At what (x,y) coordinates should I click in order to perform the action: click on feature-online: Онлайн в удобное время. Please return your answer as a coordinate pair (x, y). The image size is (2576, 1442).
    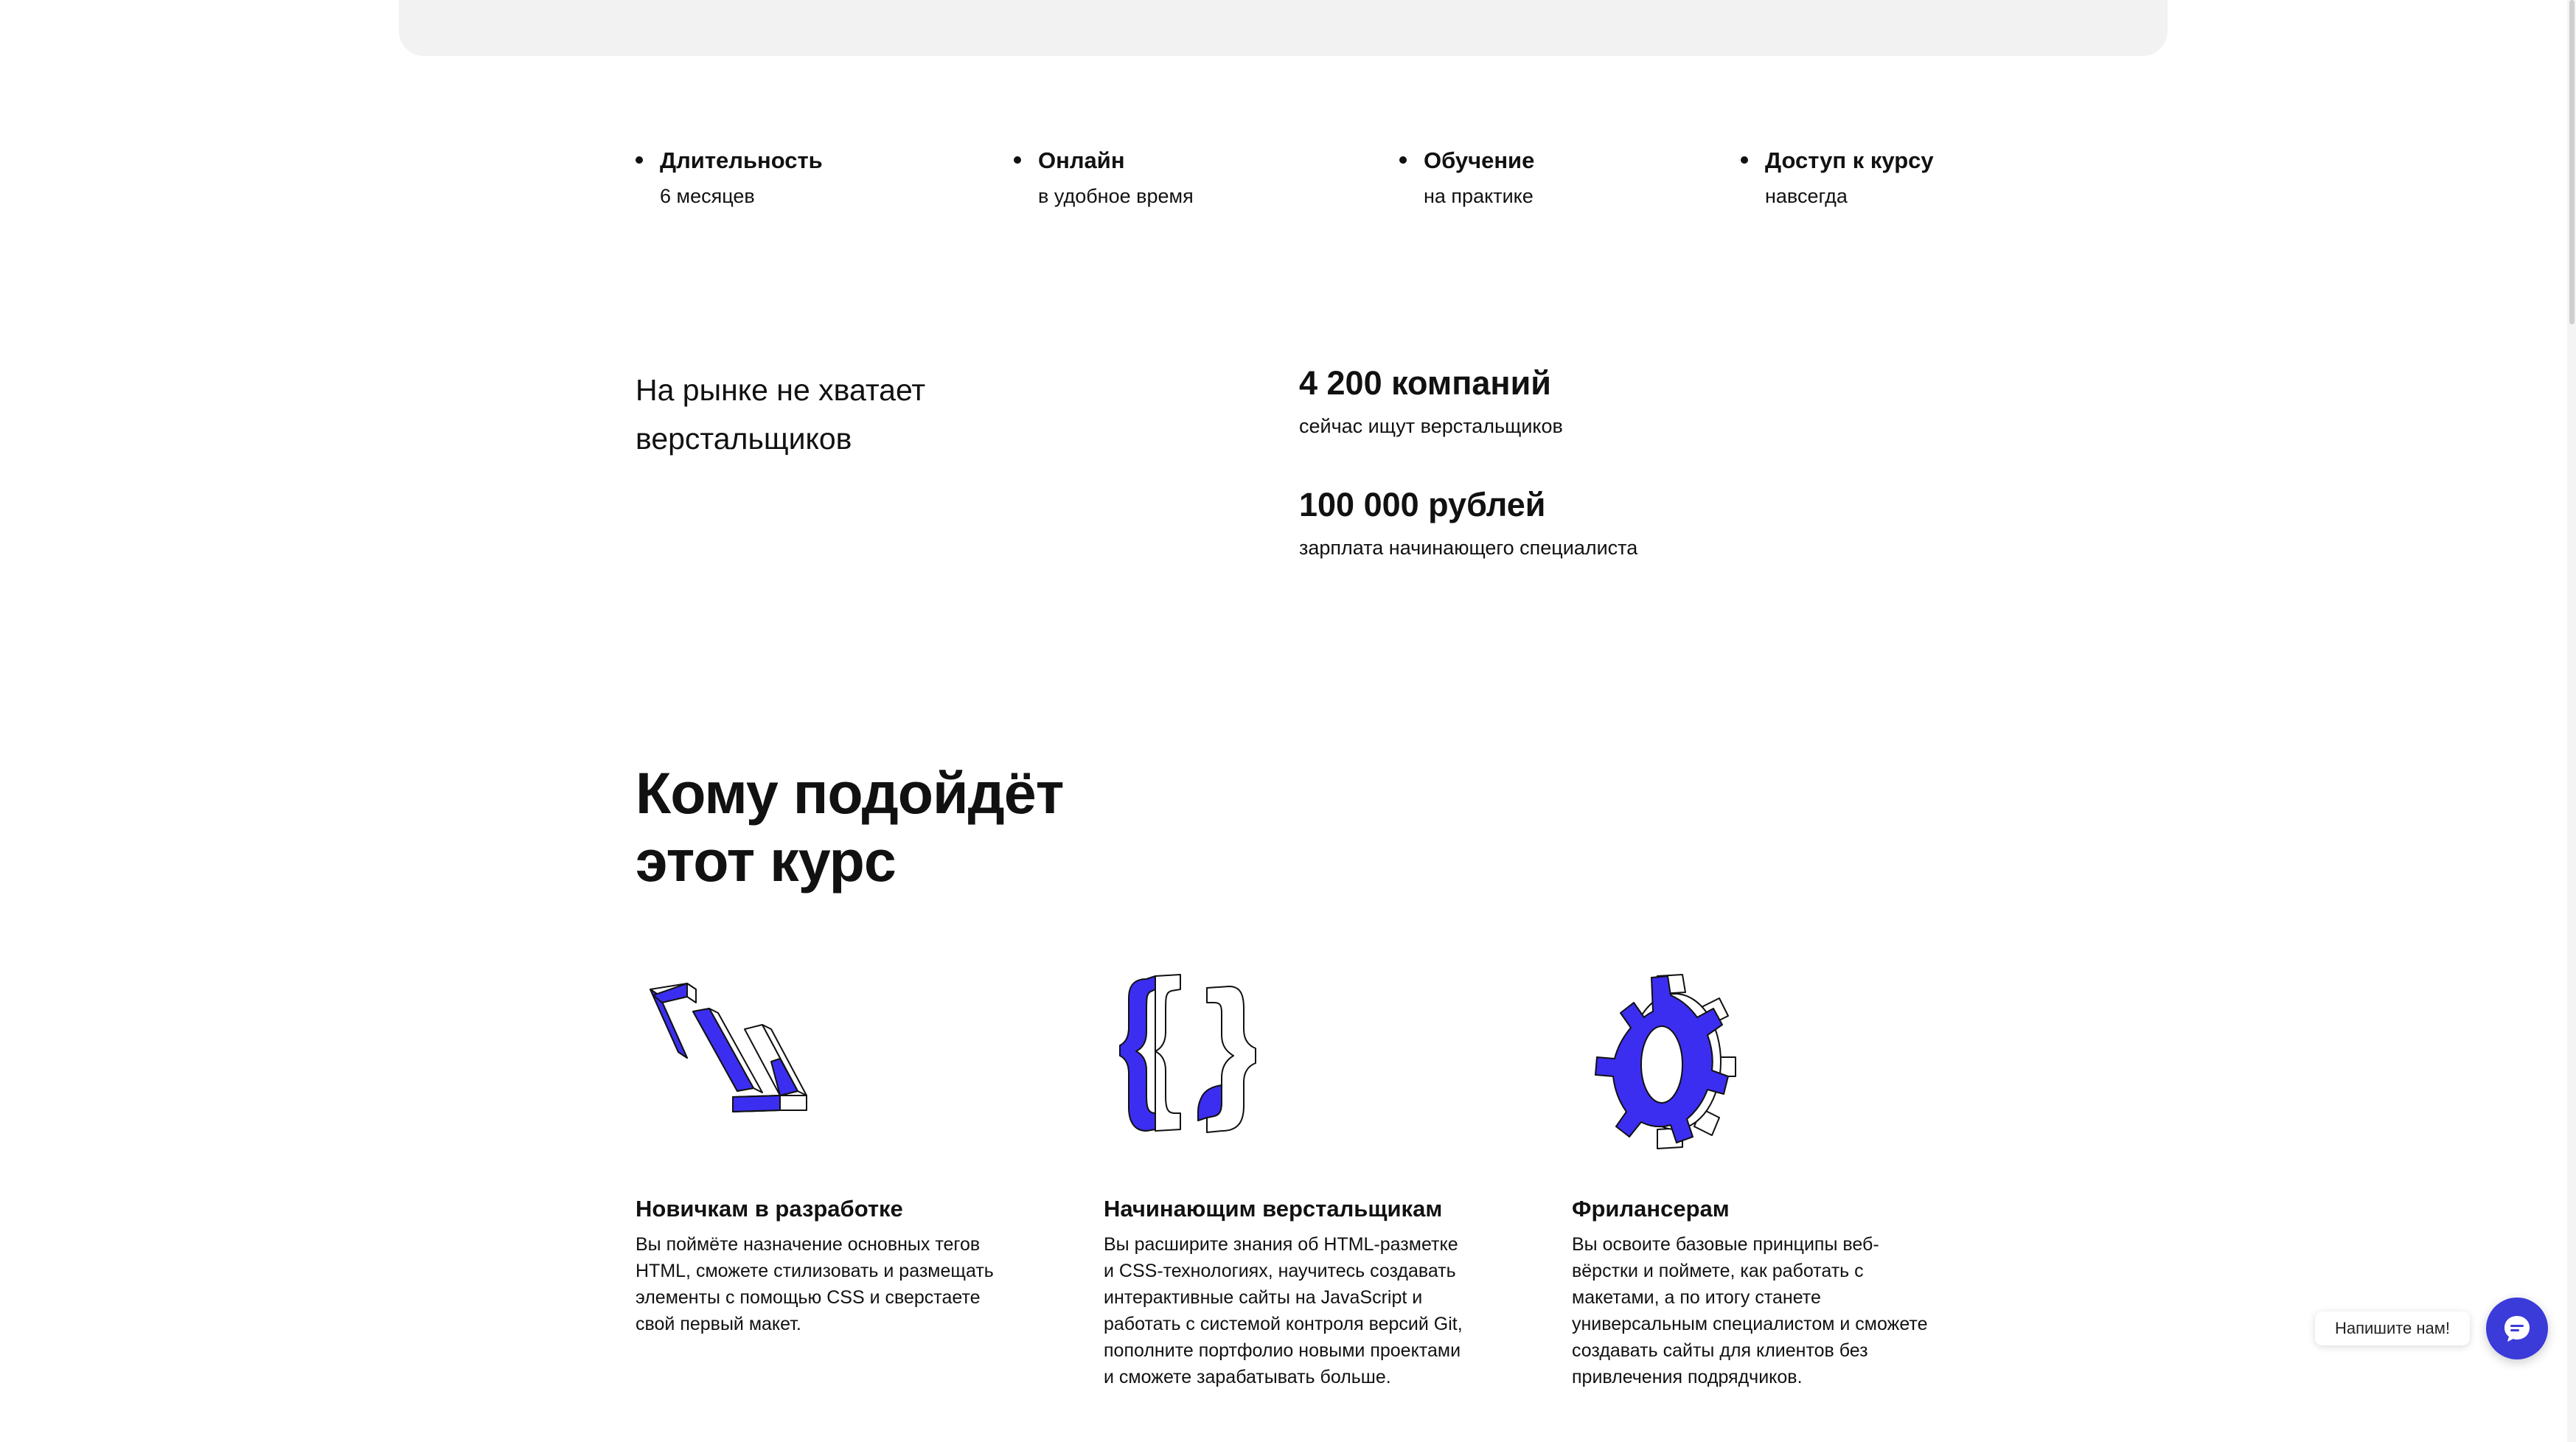
    Looking at the image, I should click on (1104, 177).